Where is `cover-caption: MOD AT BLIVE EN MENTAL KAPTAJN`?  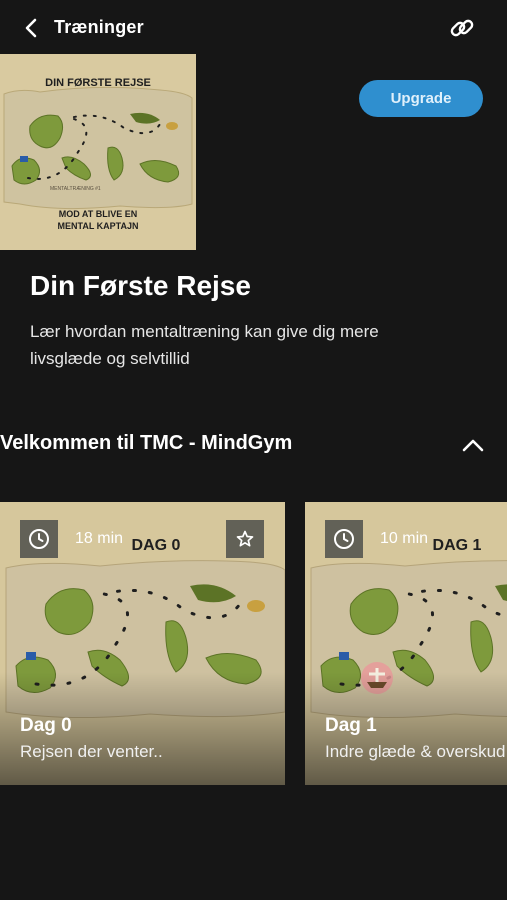
cover-caption: MOD AT BLIVE EN MENTAL KAPTAJN is located at coordinates (98, 220).